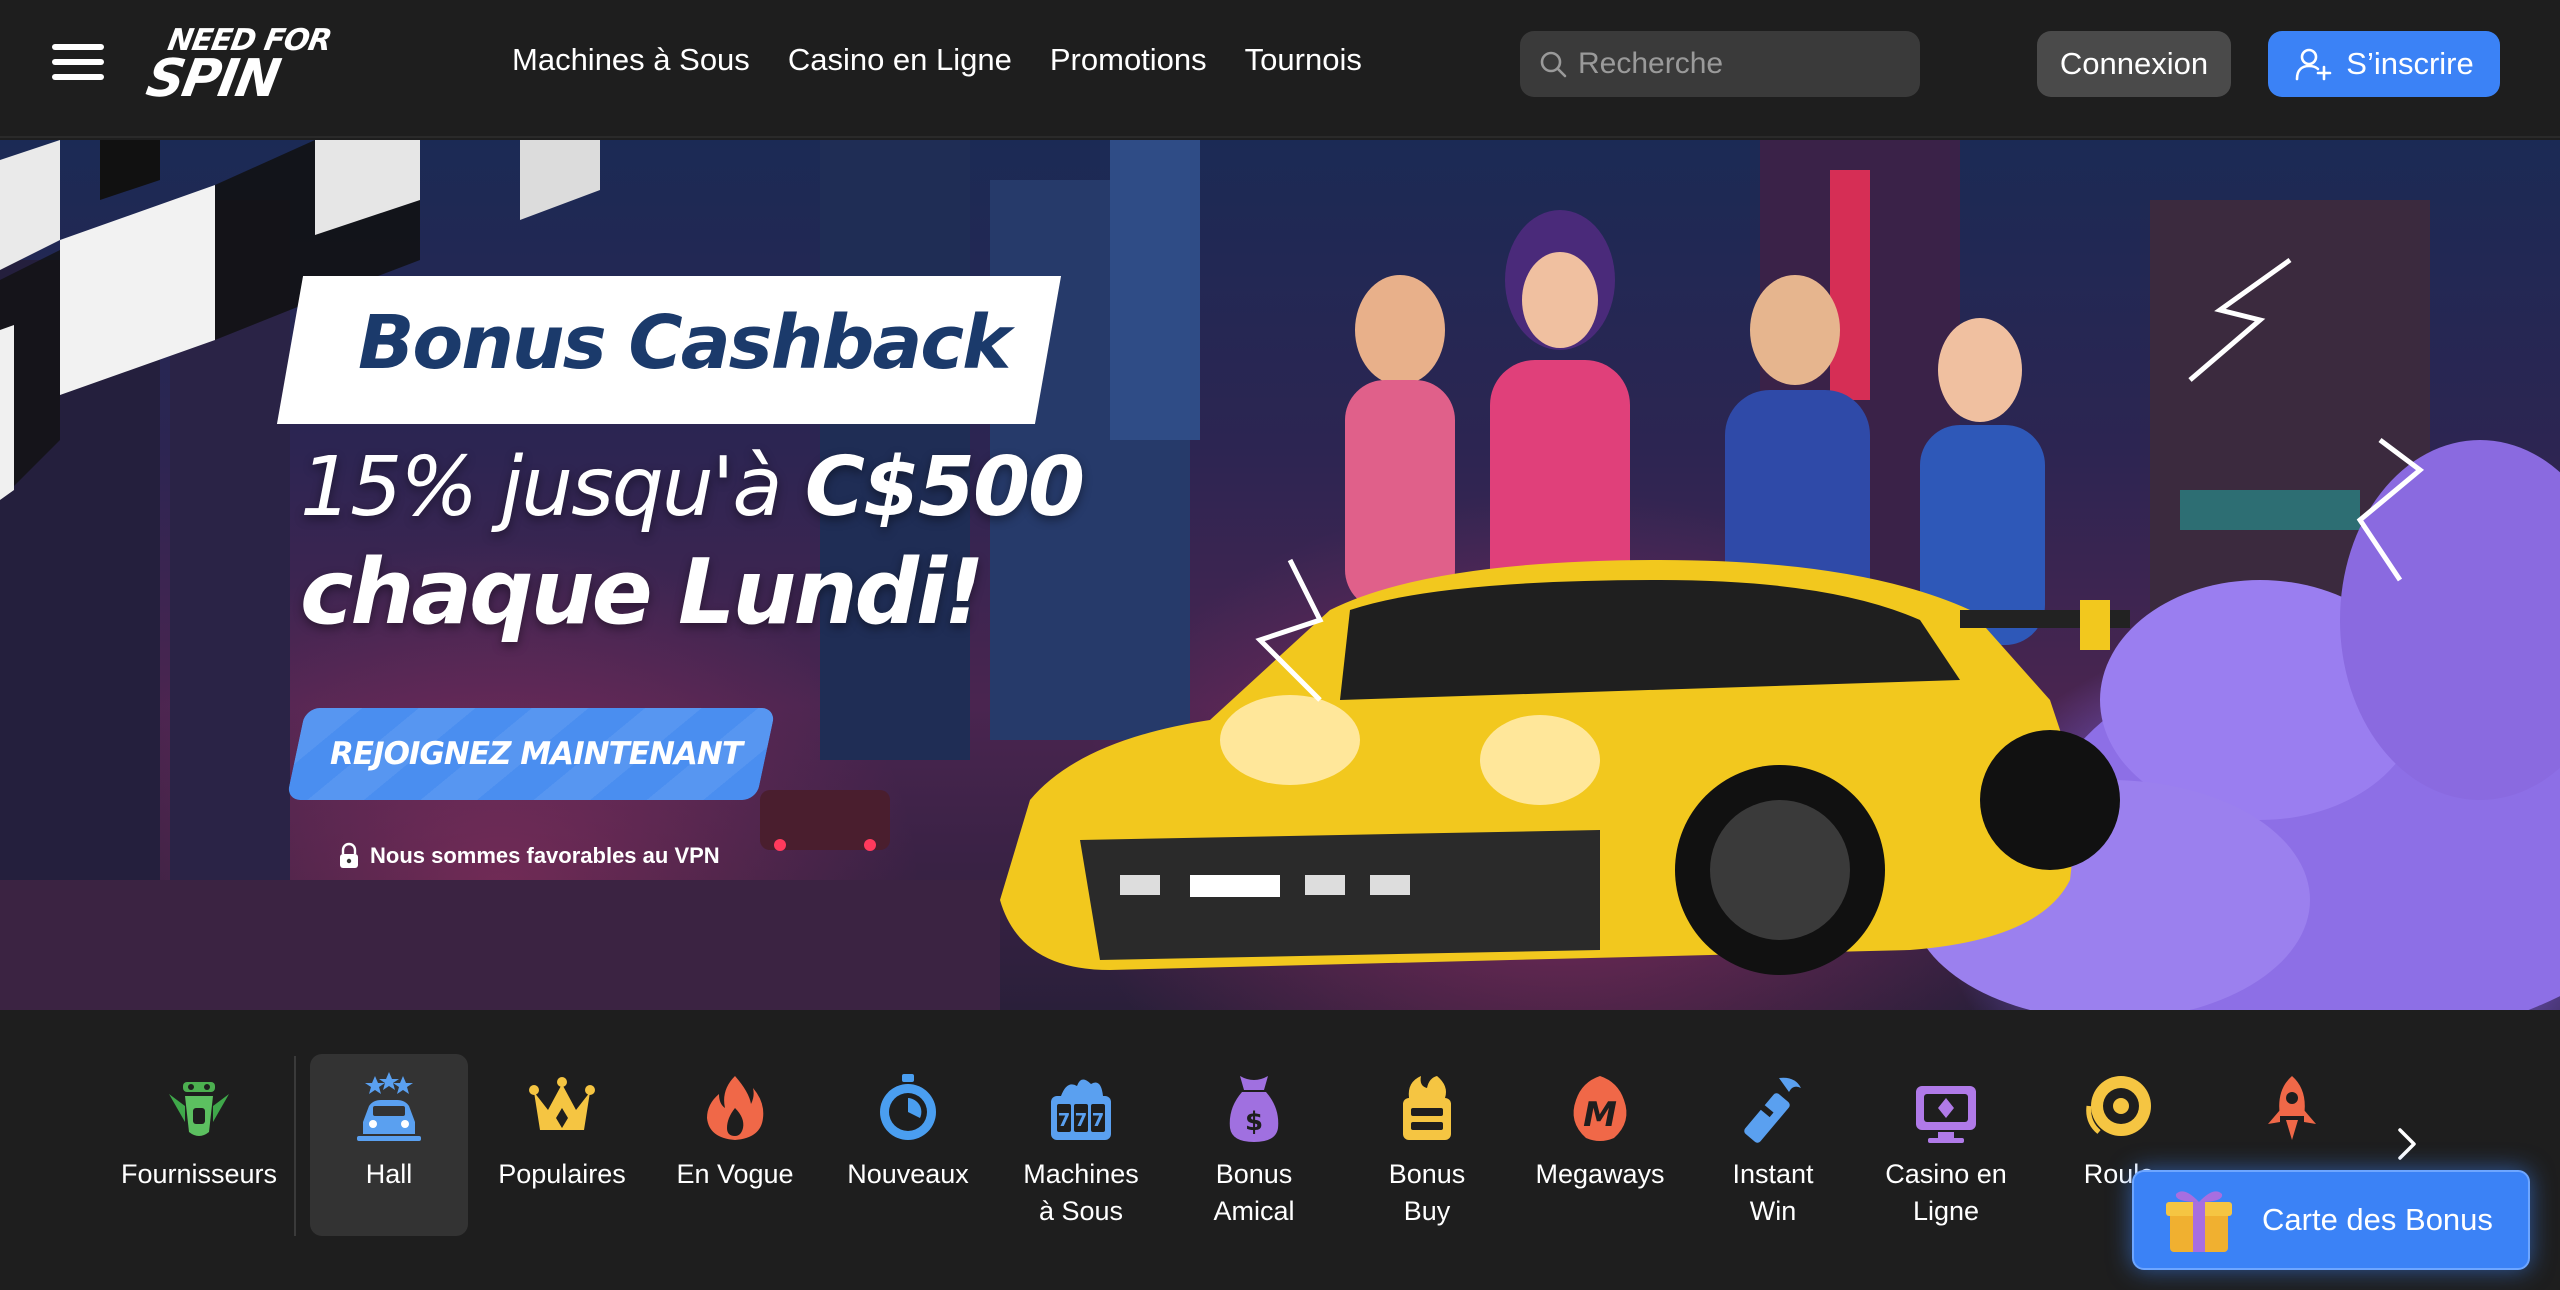 This screenshot has height=1290, width=2560. Describe the element at coordinates (78, 64) in the screenshot. I see `menu-hamburger-icon` at that location.